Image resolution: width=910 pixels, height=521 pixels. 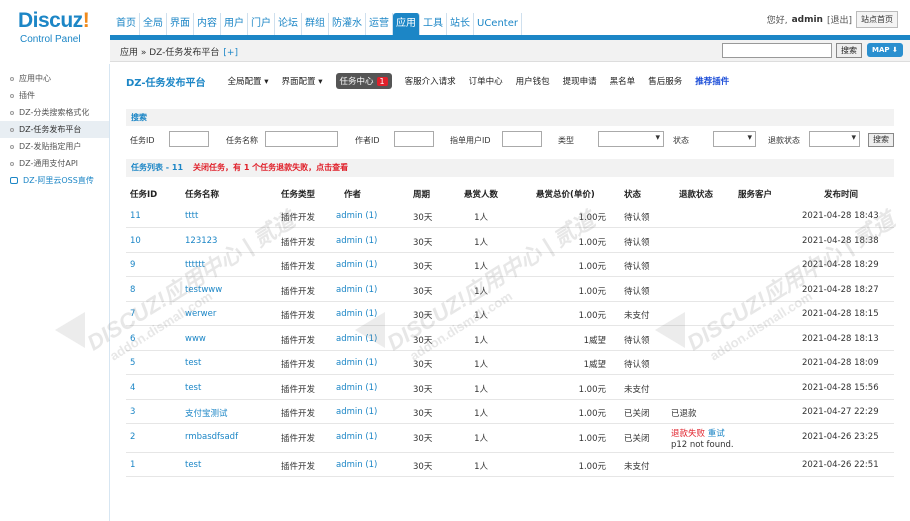 What do you see at coordinates (839, 19) in the screenshot?
I see `logout-link: [退出]` at bounding box center [839, 19].